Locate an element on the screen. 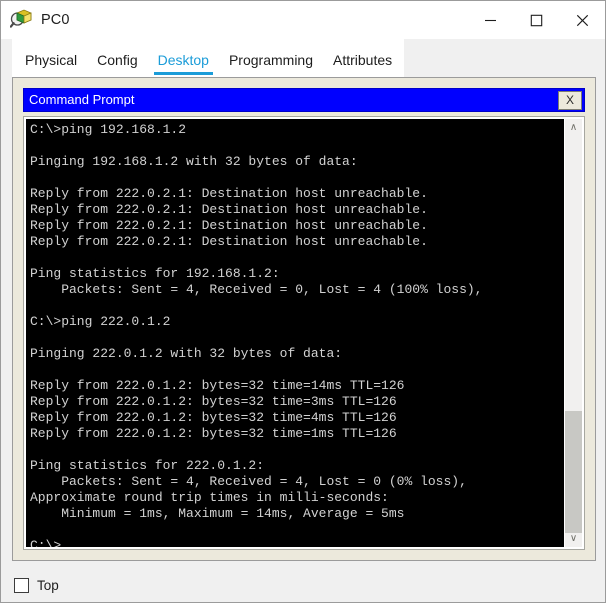  window-title-bar: PC0 is located at coordinates (303, 20).